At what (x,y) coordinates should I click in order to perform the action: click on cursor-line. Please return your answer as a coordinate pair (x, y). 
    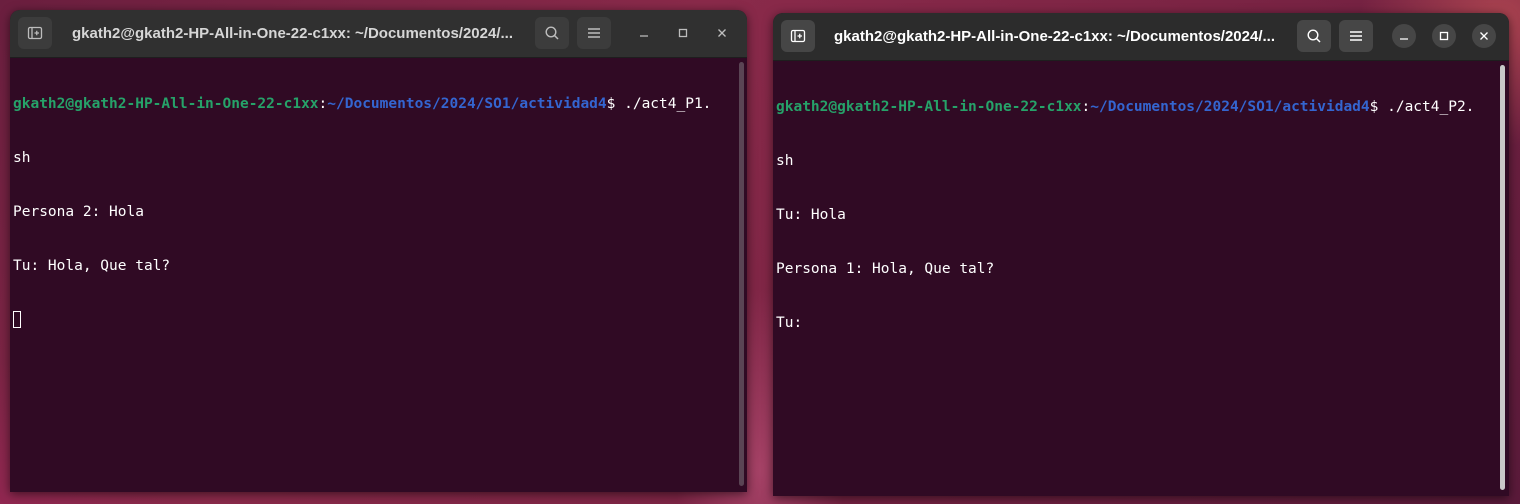
    Looking at the image, I should click on (374, 320).